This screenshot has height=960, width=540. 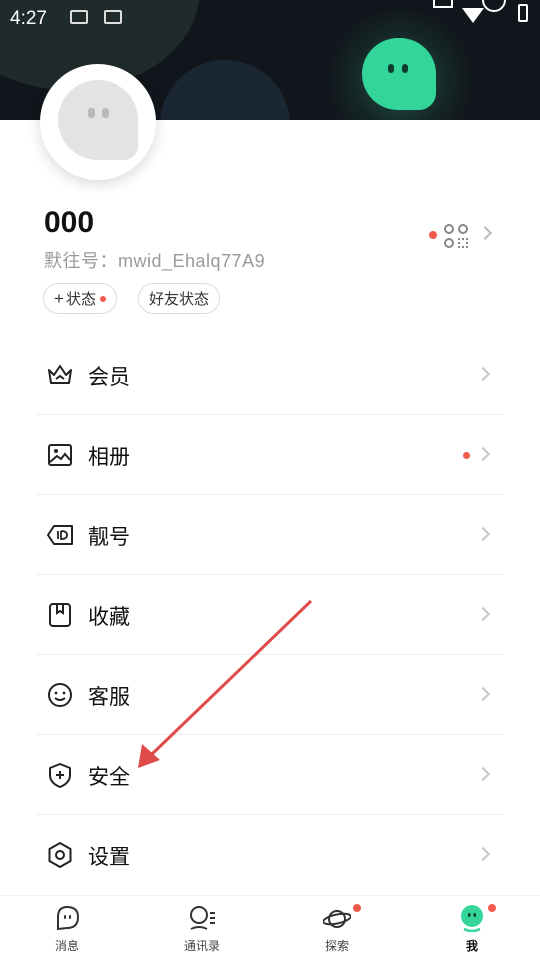 I want to click on gallery-notification-icon, so click(x=79, y=17).